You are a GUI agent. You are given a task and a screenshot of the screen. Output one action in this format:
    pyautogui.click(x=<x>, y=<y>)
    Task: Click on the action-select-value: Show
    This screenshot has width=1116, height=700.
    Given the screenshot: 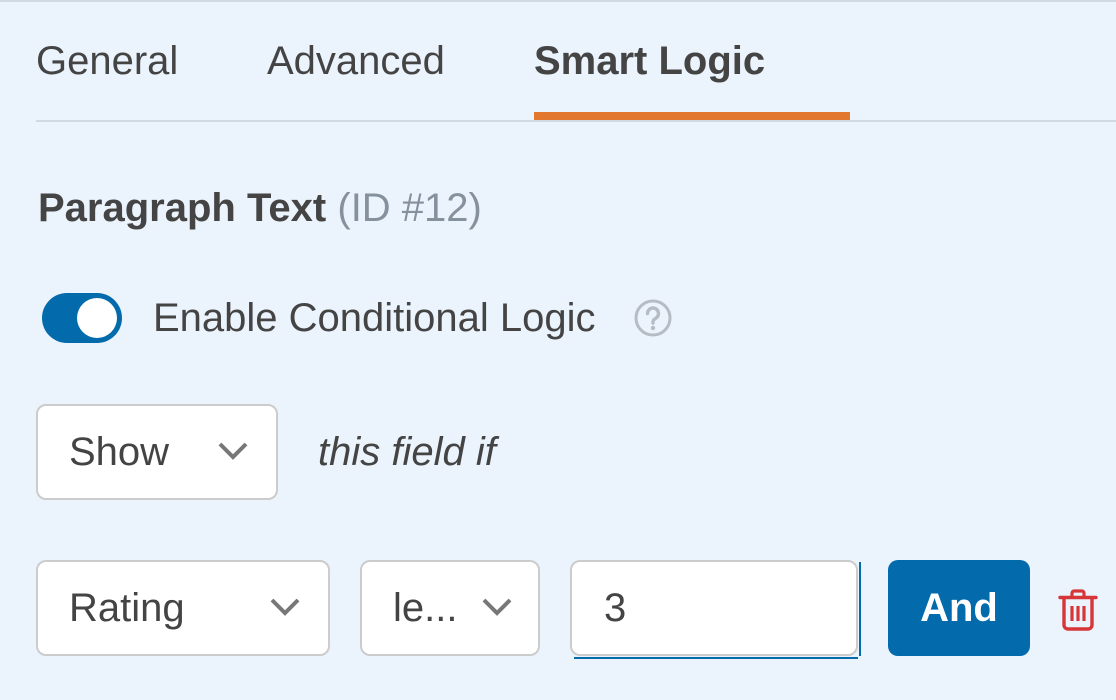 What is the action you would take?
    pyautogui.click(x=119, y=452)
    